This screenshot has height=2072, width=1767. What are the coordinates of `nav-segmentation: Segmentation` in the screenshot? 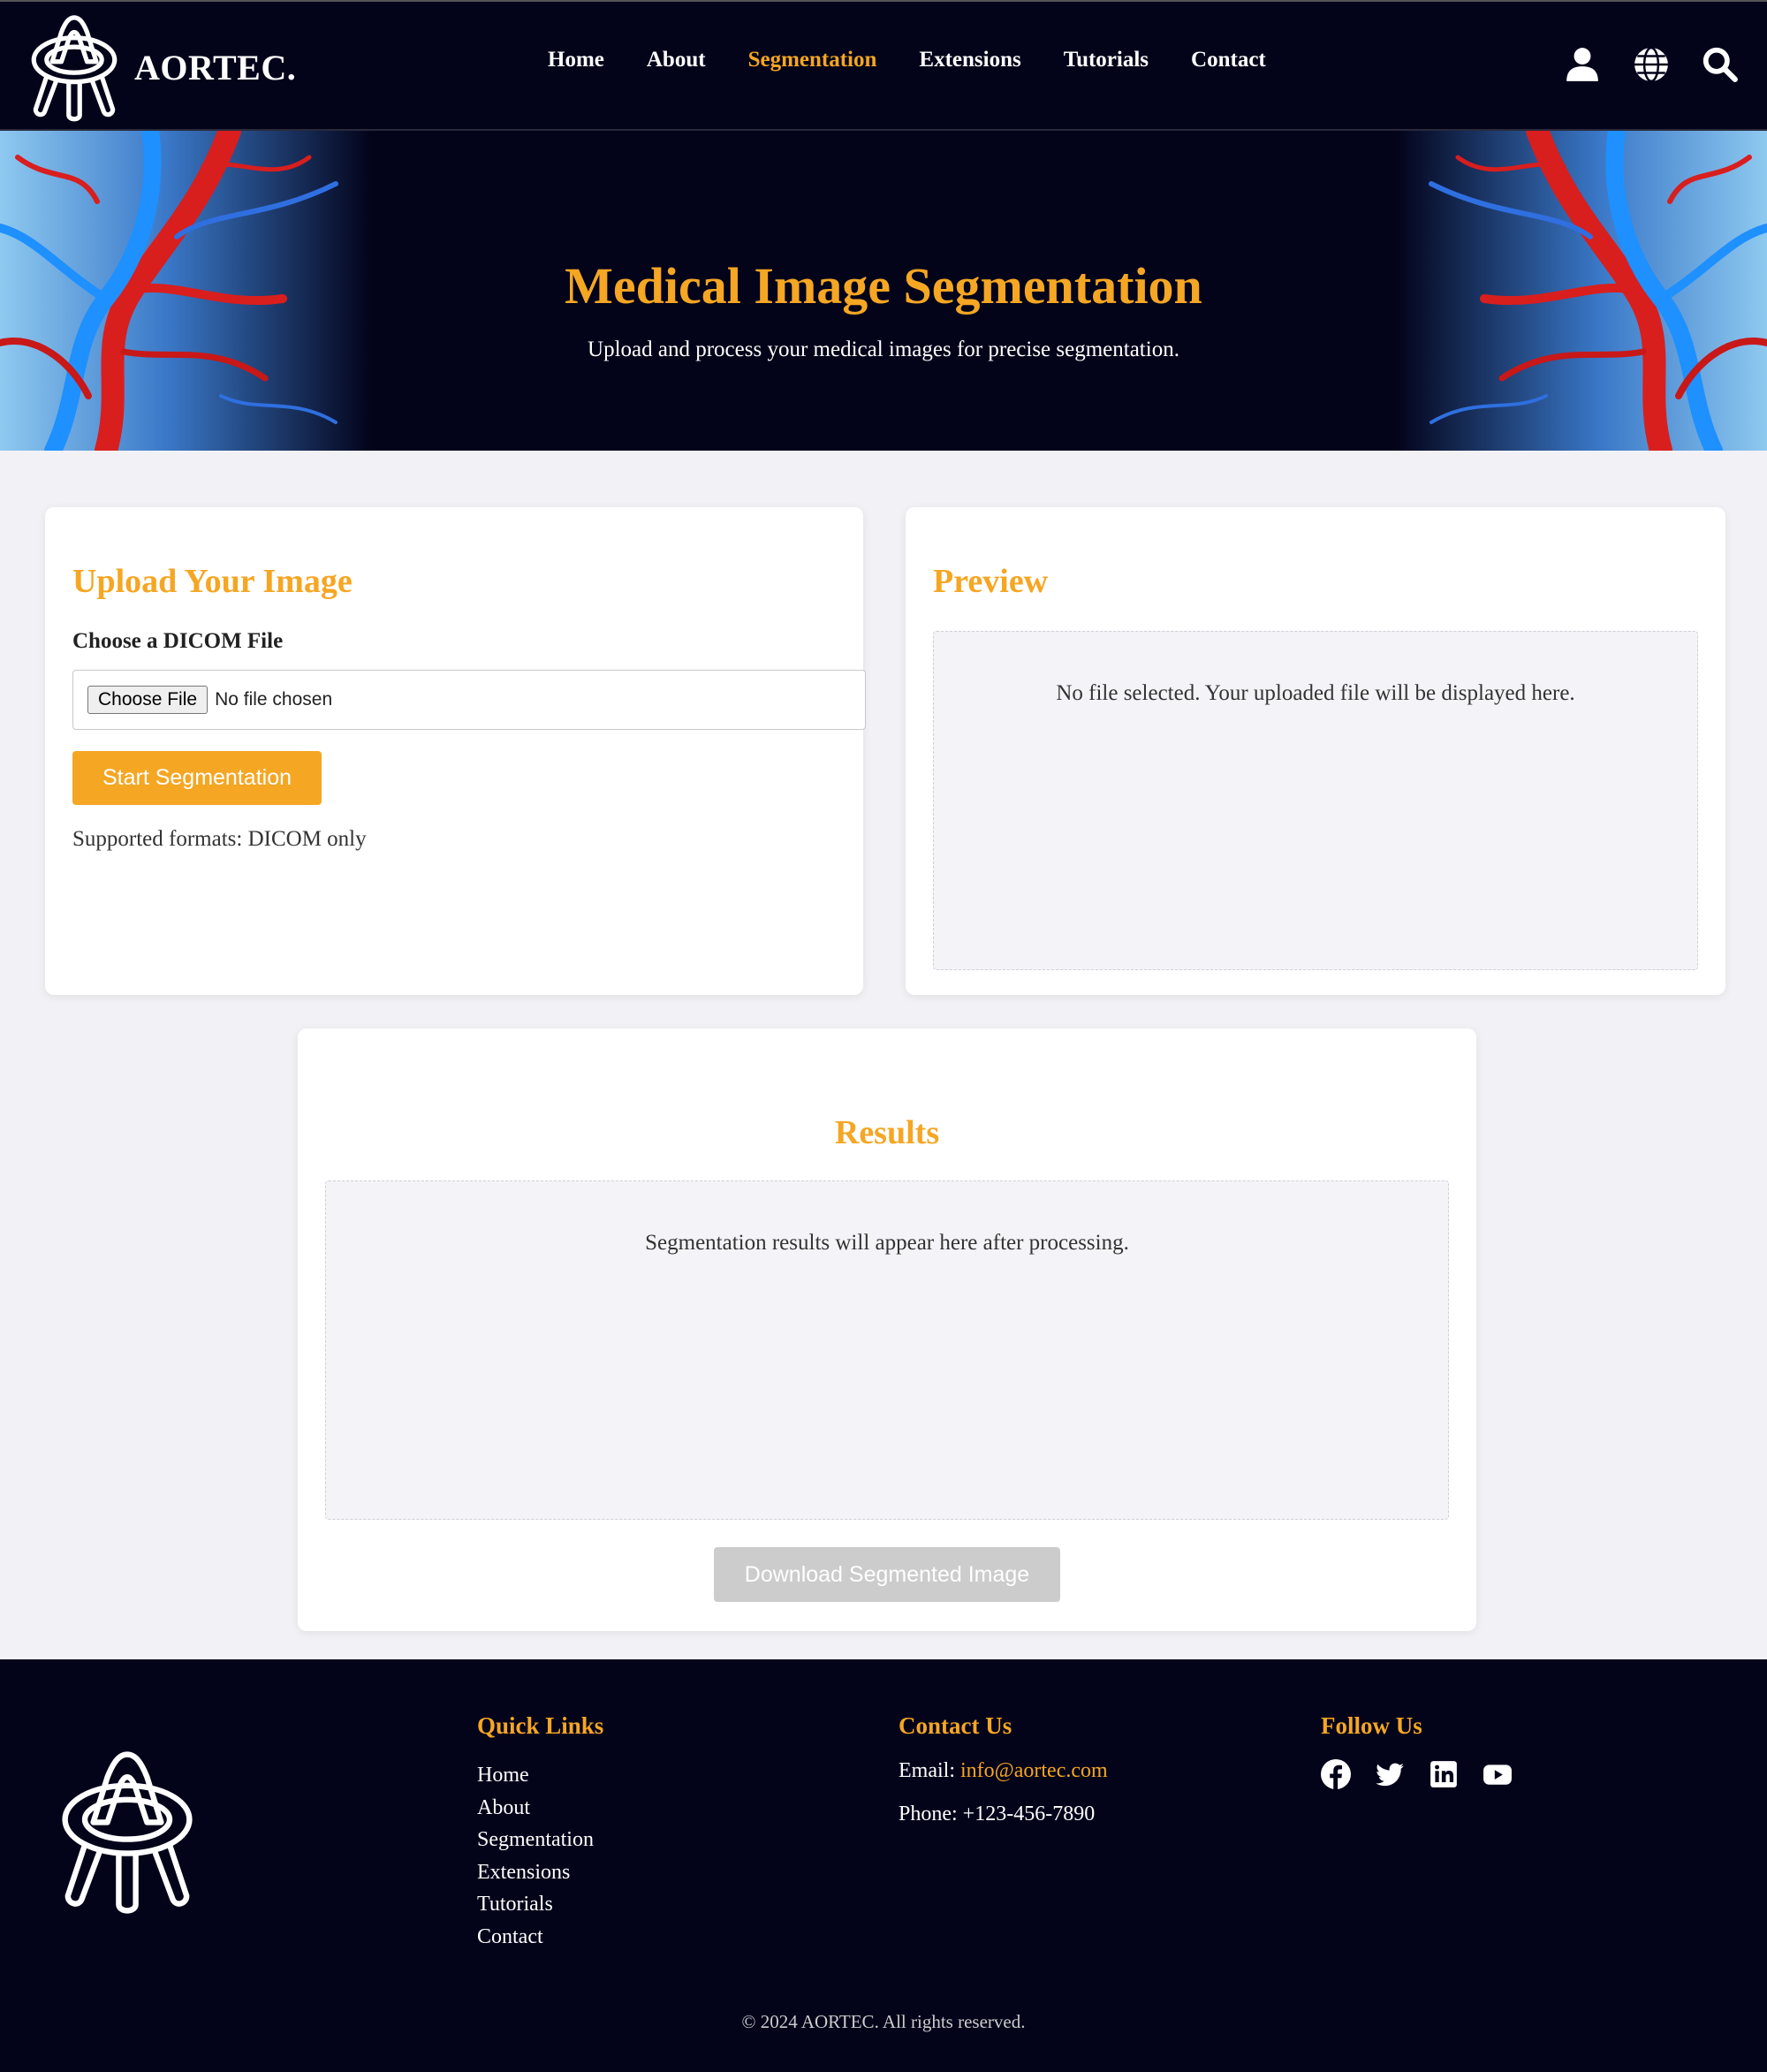 It's located at (812, 60).